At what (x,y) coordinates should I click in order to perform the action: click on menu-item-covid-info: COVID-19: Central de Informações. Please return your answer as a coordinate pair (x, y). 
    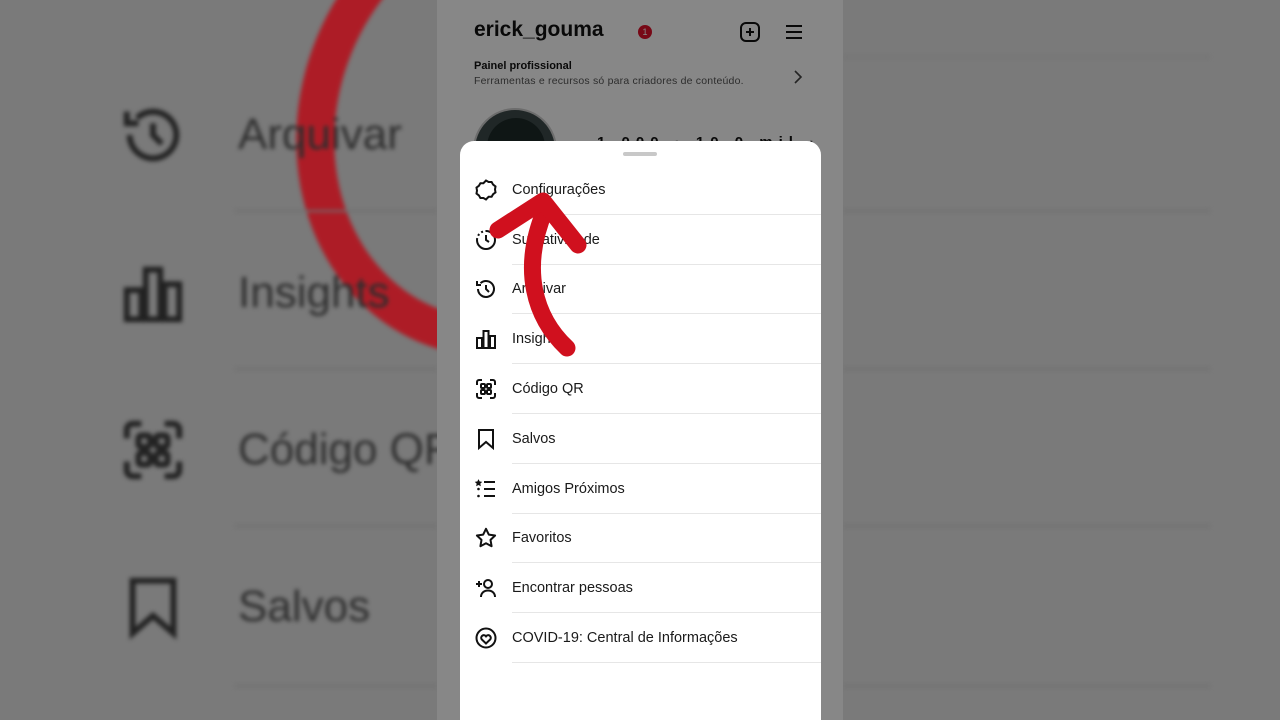
    Looking at the image, I should click on (640, 638).